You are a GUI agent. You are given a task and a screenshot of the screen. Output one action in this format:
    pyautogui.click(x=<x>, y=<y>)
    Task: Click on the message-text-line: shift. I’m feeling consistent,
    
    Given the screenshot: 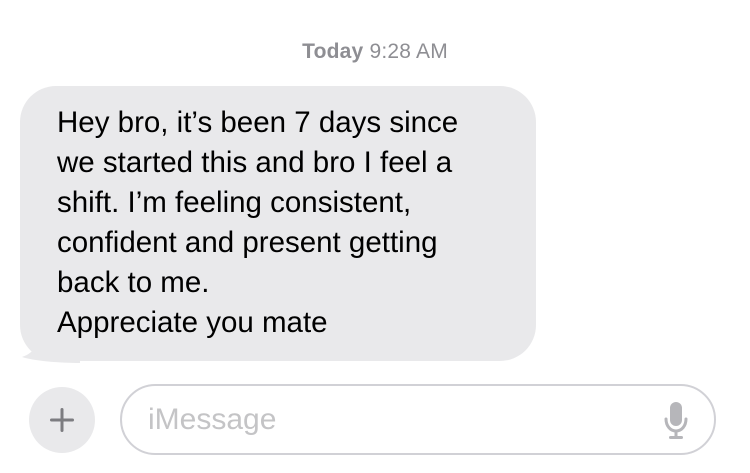 What is the action you would take?
    pyautogui.click(x=234, y=202)
    